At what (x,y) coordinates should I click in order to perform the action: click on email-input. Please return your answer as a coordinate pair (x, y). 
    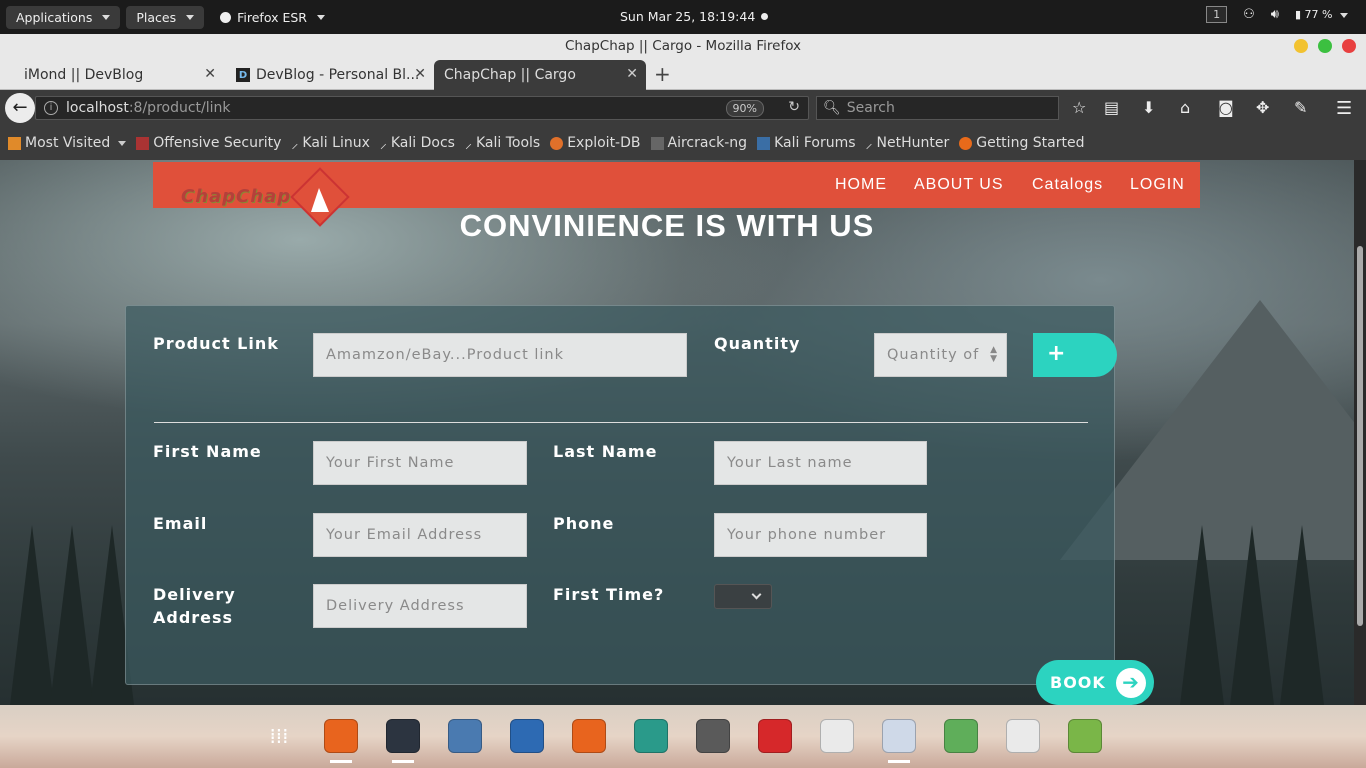
    Looking at the image, I should click on (426, 535).